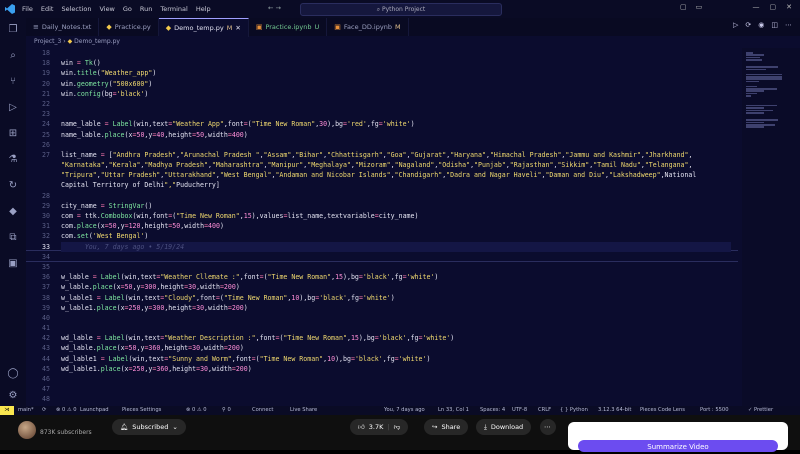  I want to click on maximize-icon: ▢, so click(773, 7).